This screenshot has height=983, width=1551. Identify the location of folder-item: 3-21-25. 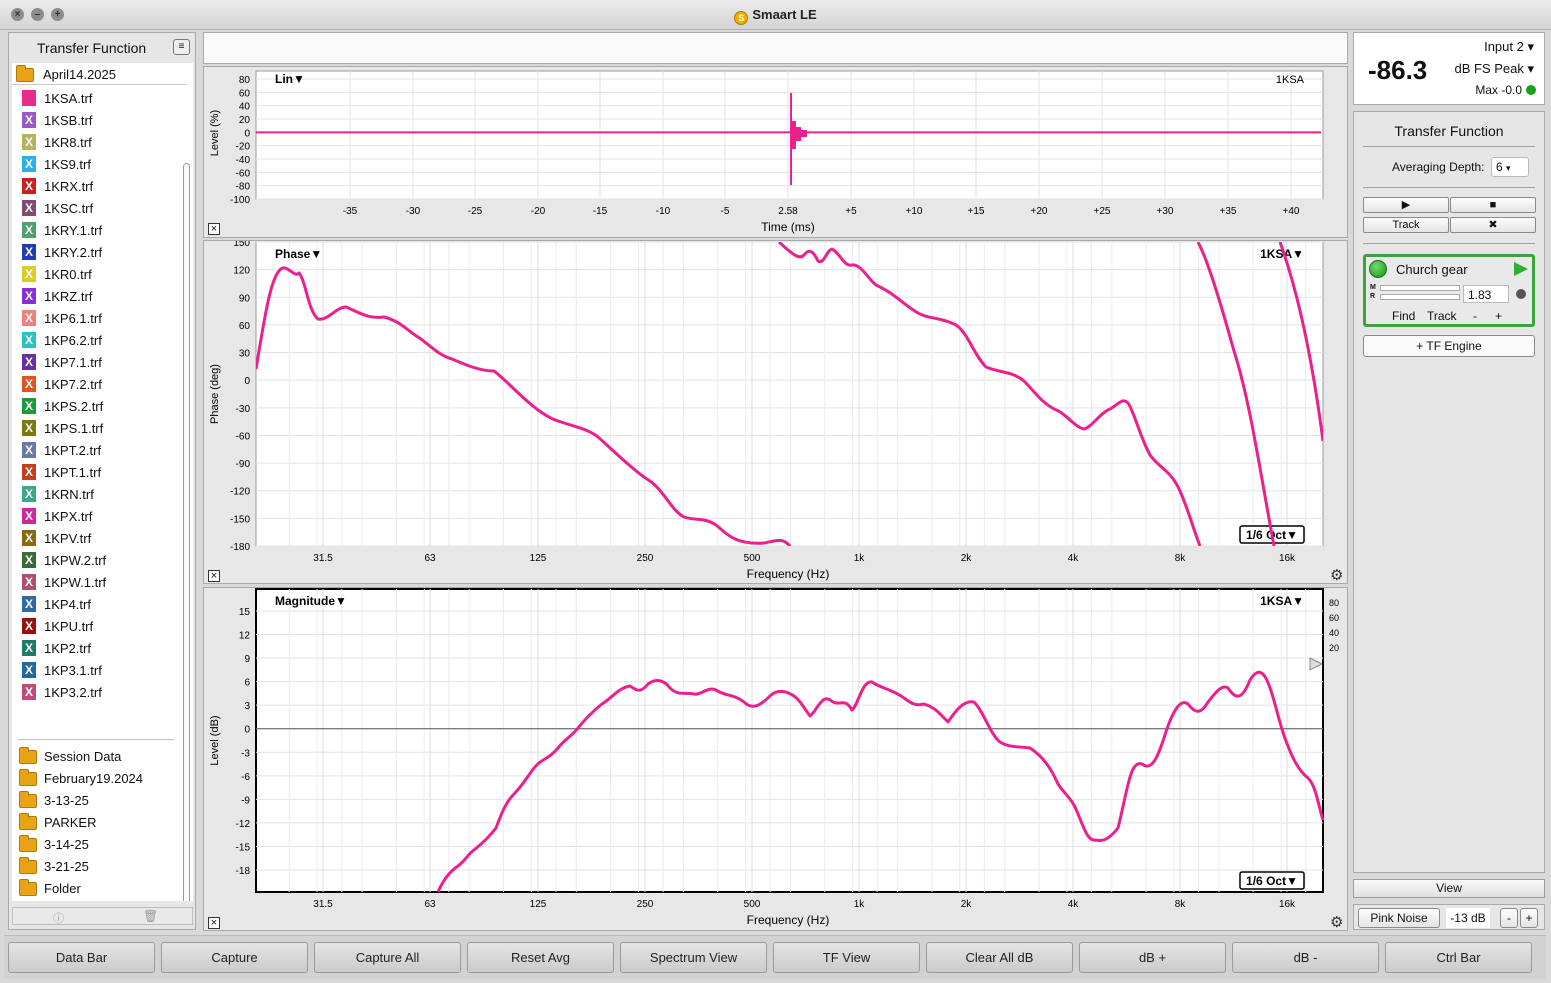
(97, 866).